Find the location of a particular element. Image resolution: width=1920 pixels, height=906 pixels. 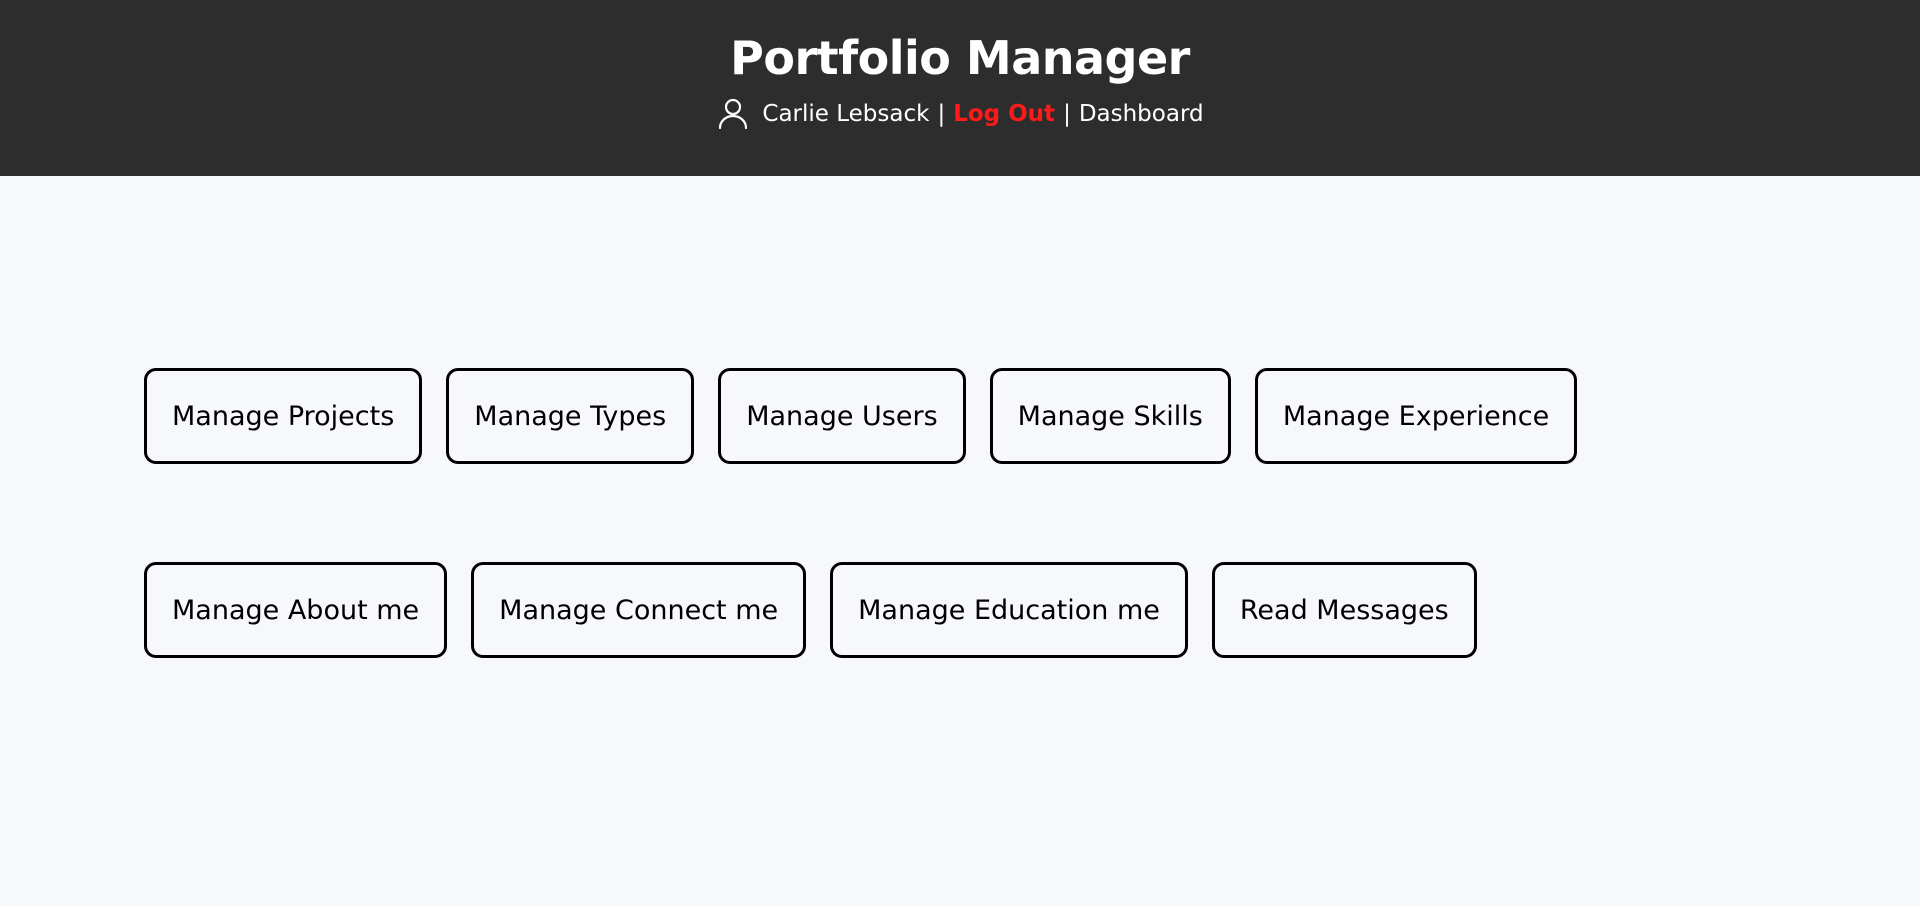

manage-users-button: Manage Users is located at coordinates (842, 416).